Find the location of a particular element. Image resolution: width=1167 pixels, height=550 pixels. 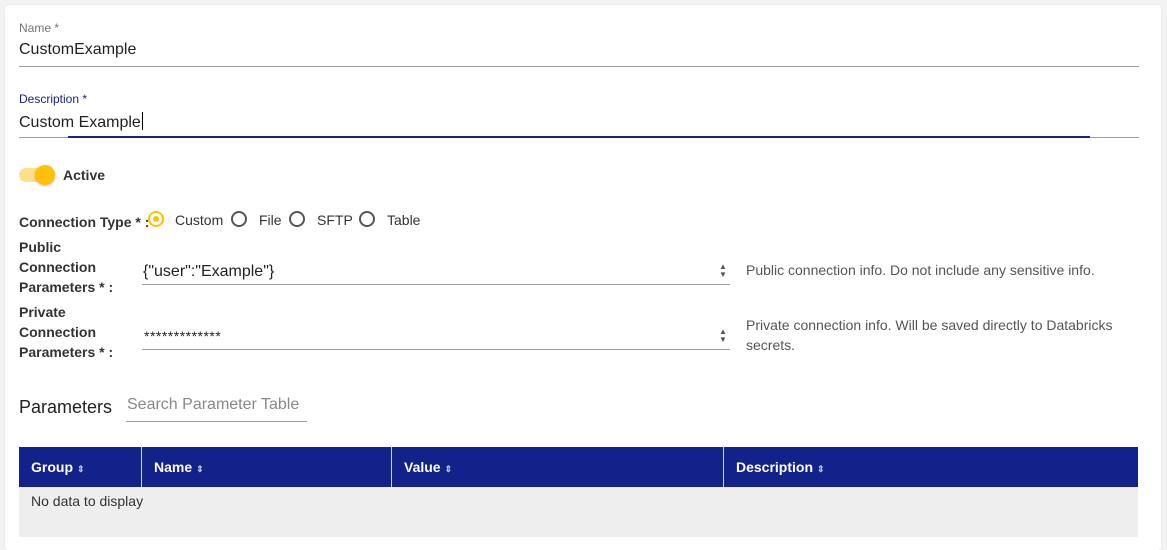

private-params-spinner: ▲ ▼ is located at coordinates (723, 336).